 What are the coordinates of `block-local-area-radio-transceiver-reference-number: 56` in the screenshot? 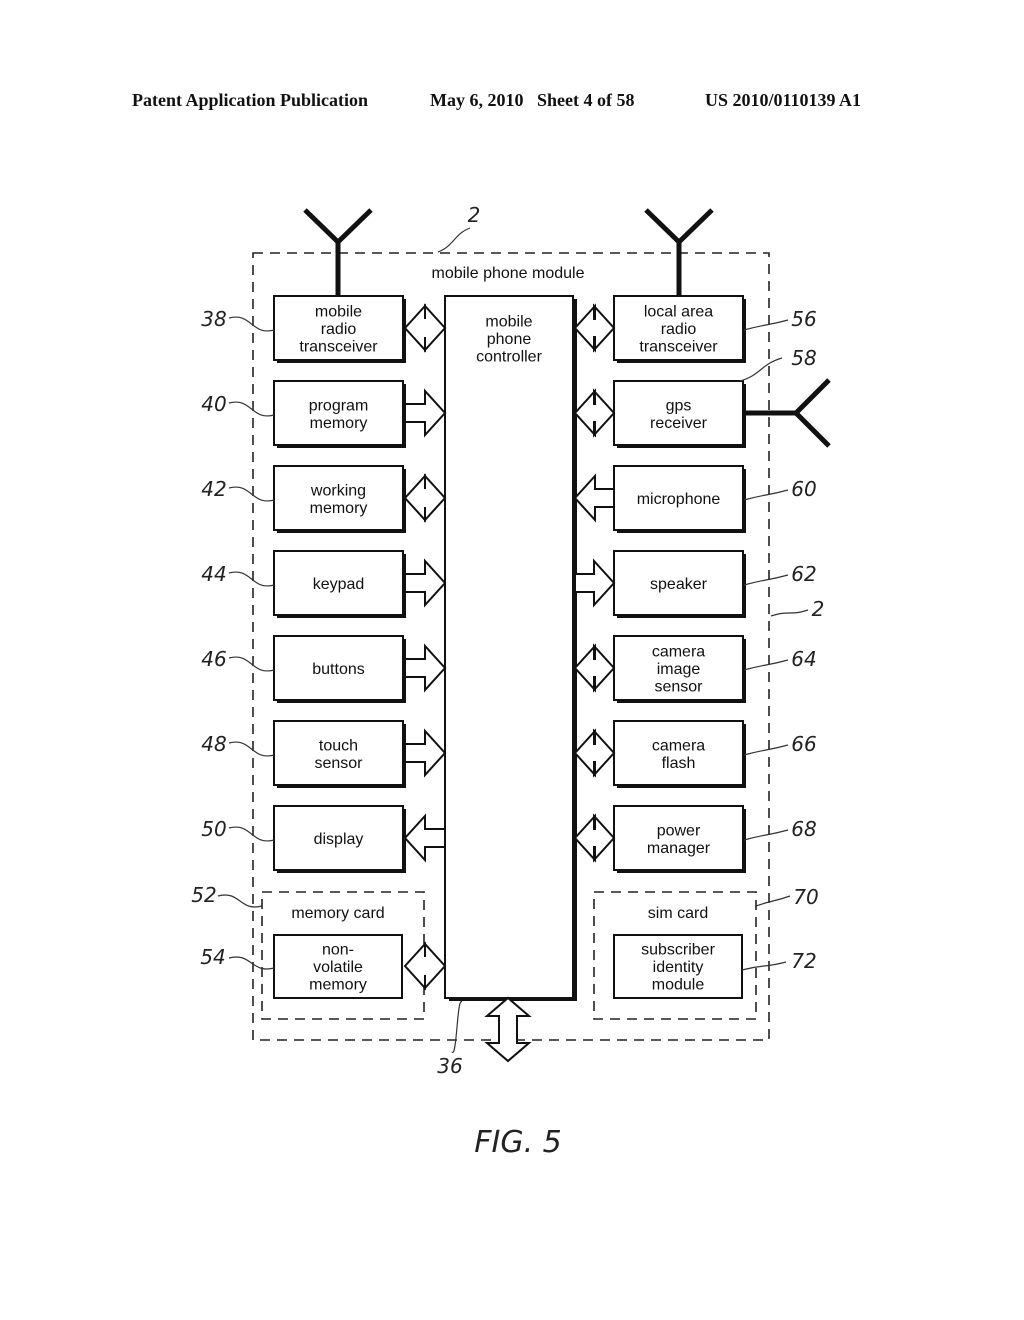 It's located at (803, 319).